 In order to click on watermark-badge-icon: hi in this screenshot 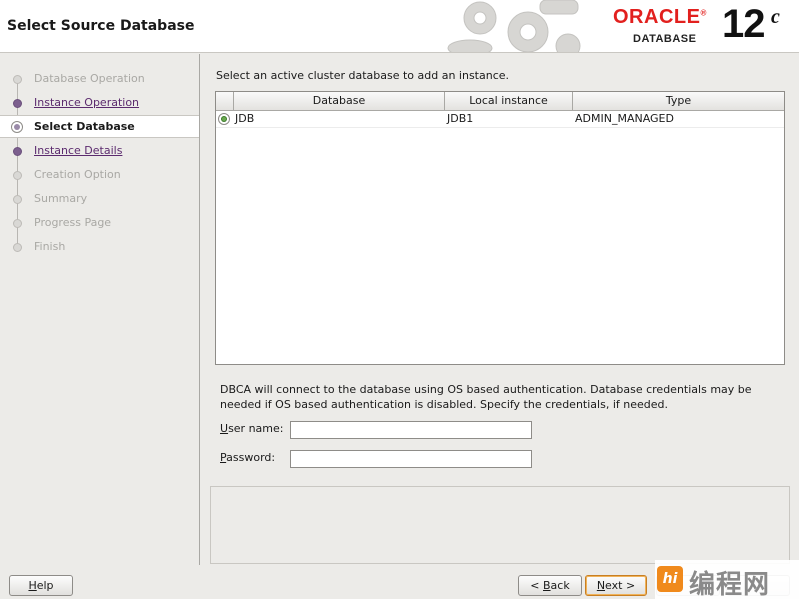, I will do `click(670, 579)`.